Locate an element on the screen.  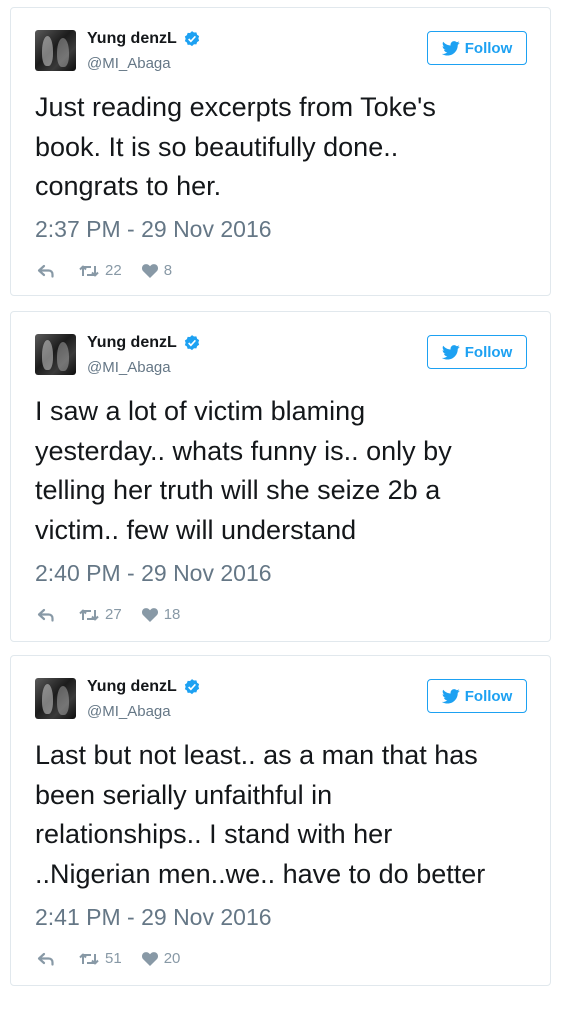
like-action: 18 is located at coordinates (161, 614).